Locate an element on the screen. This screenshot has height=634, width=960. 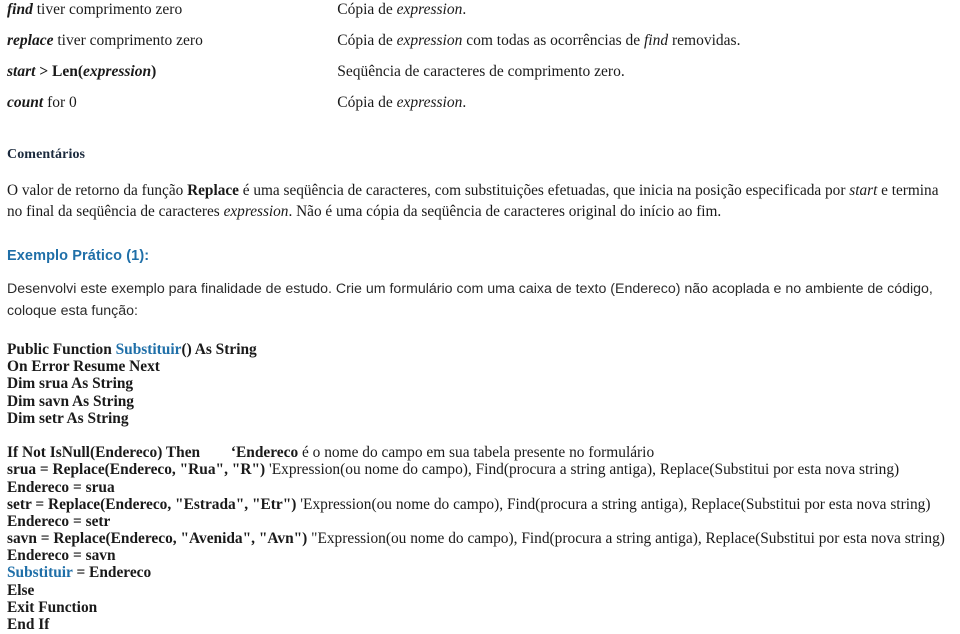
condition-run: > is located at coordinates (44, 71).